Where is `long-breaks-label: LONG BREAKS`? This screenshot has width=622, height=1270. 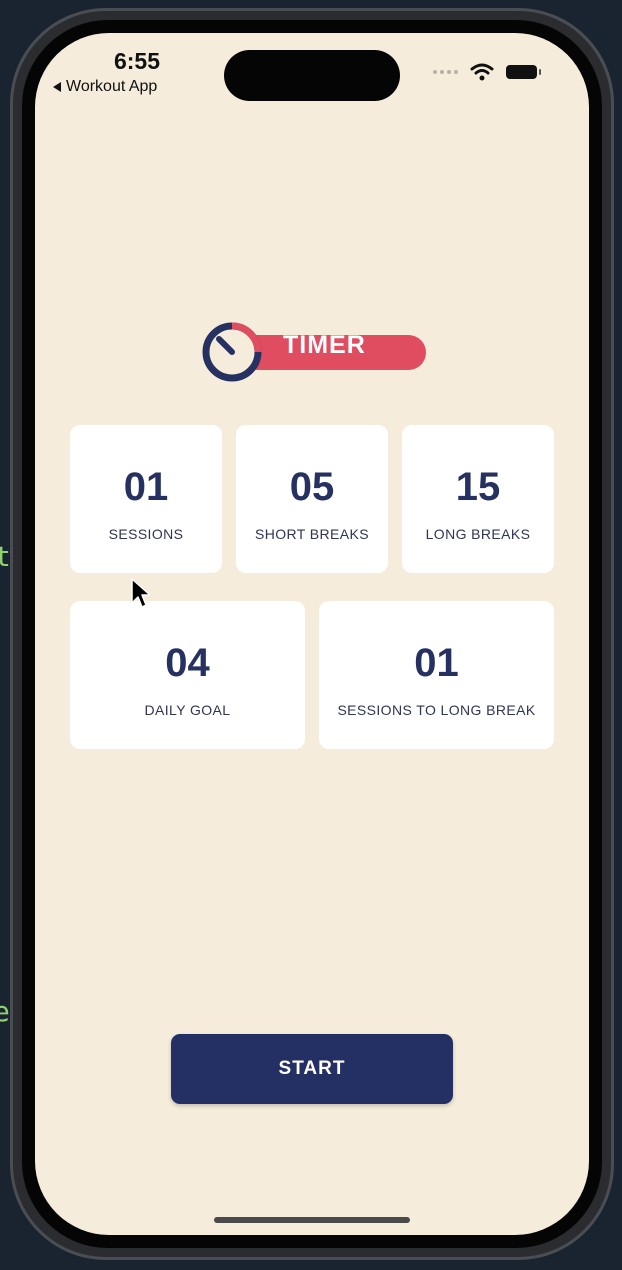 long-breaks-label: LONG BREAKS is located at coordinates (478, 534).